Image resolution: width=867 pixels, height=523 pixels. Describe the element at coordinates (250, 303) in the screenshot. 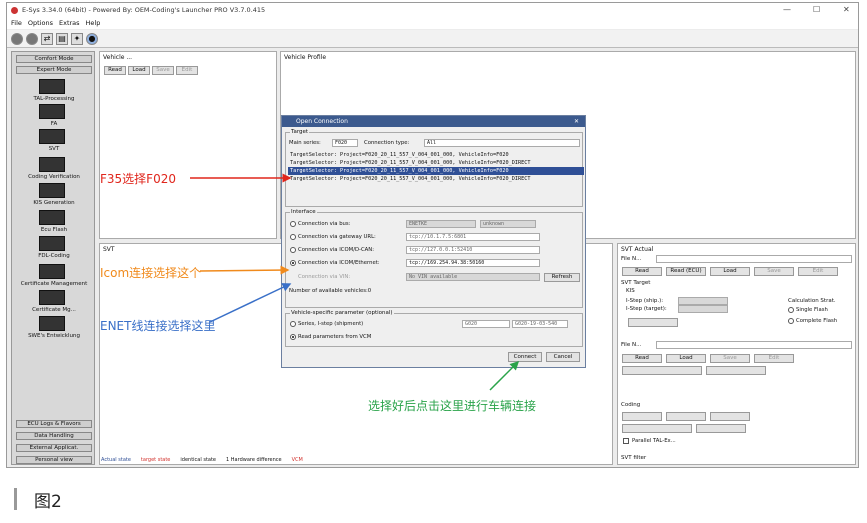

I see `arrow-enet` at that location.